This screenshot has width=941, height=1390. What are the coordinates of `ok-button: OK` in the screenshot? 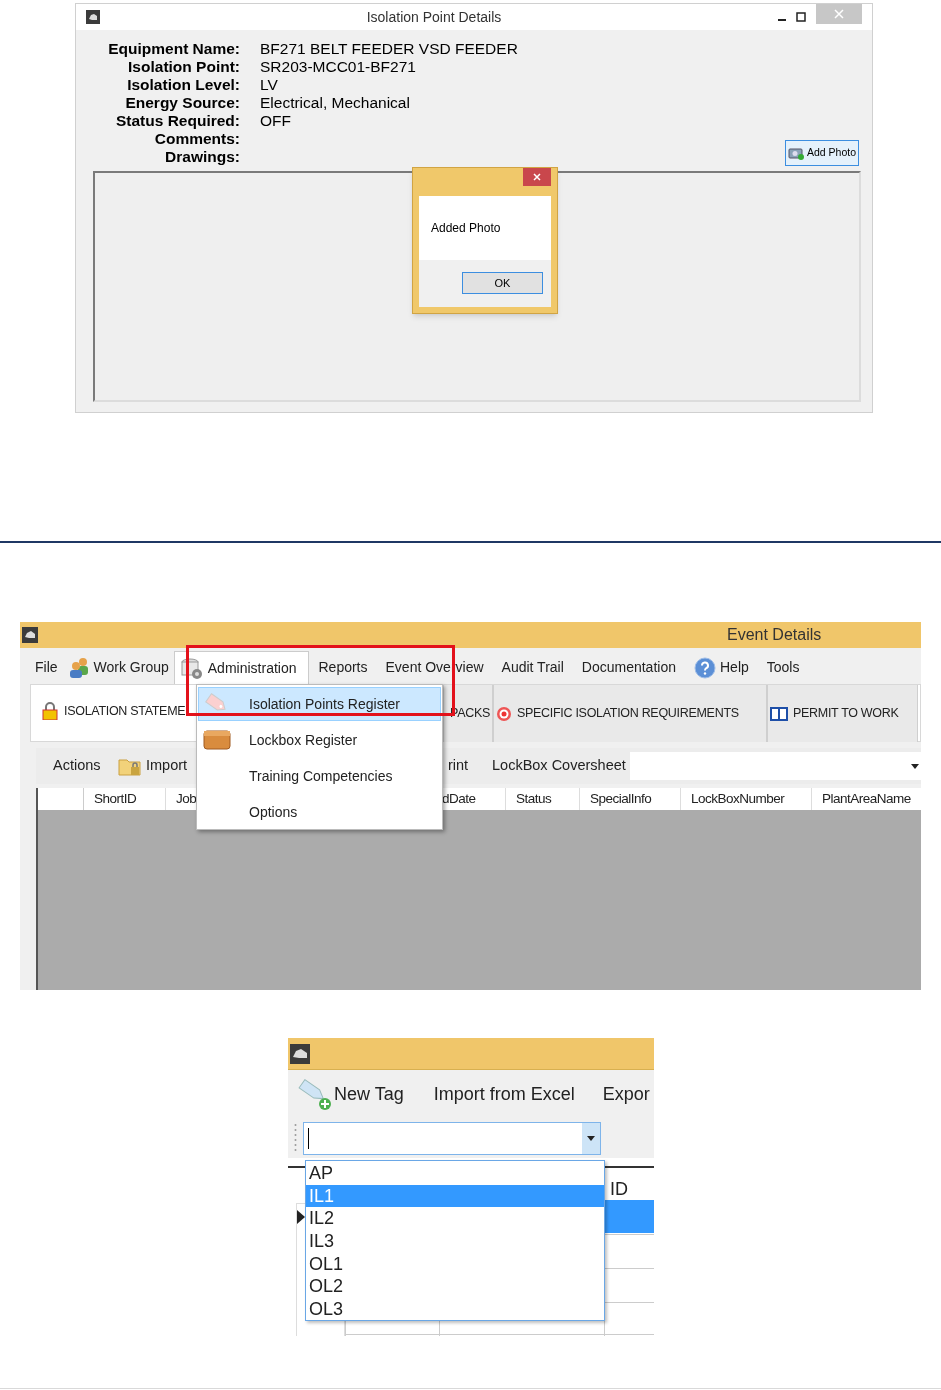 It's located at (502, 283).